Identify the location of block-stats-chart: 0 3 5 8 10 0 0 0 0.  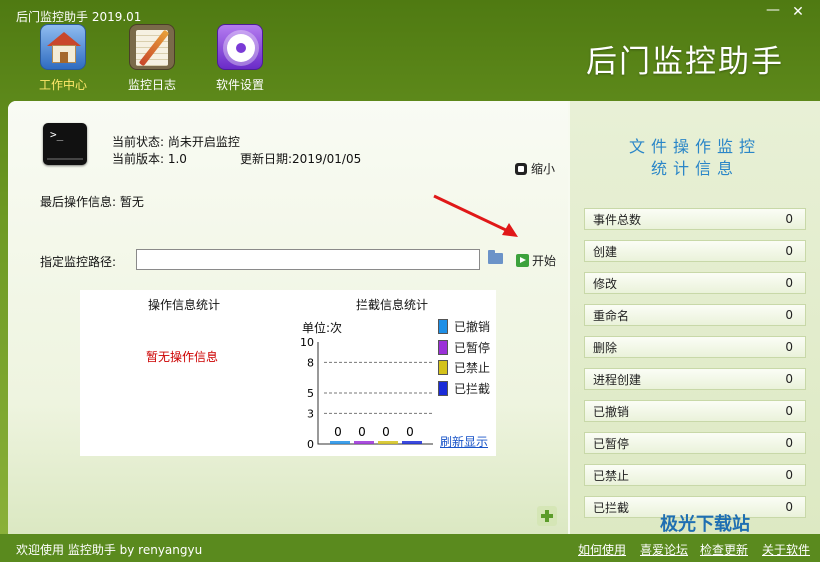
(366, 393).